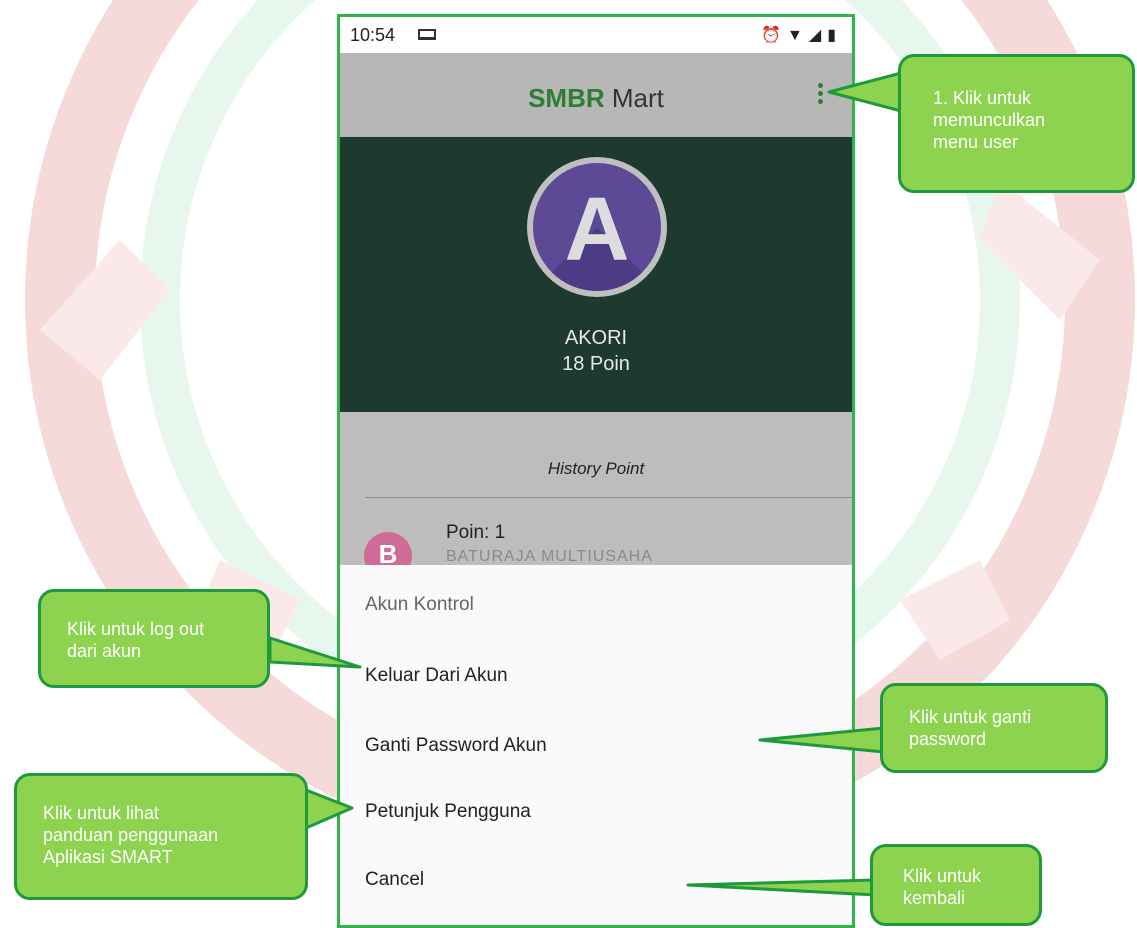  Describe the element at coordinates (596, 468) in the screenshot. I see `history-title: History Point` at that location.